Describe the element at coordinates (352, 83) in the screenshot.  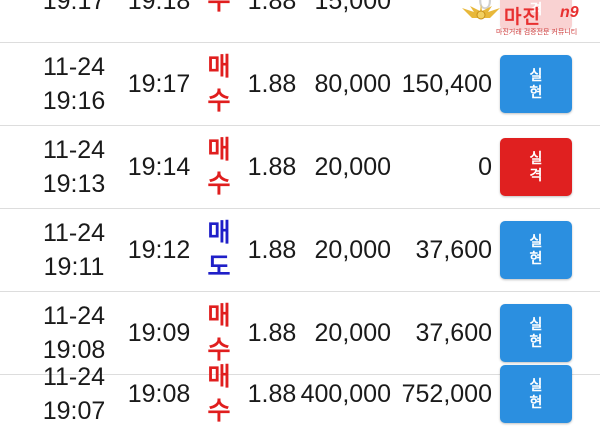
I see `amount-cell: 80,000` at that location.